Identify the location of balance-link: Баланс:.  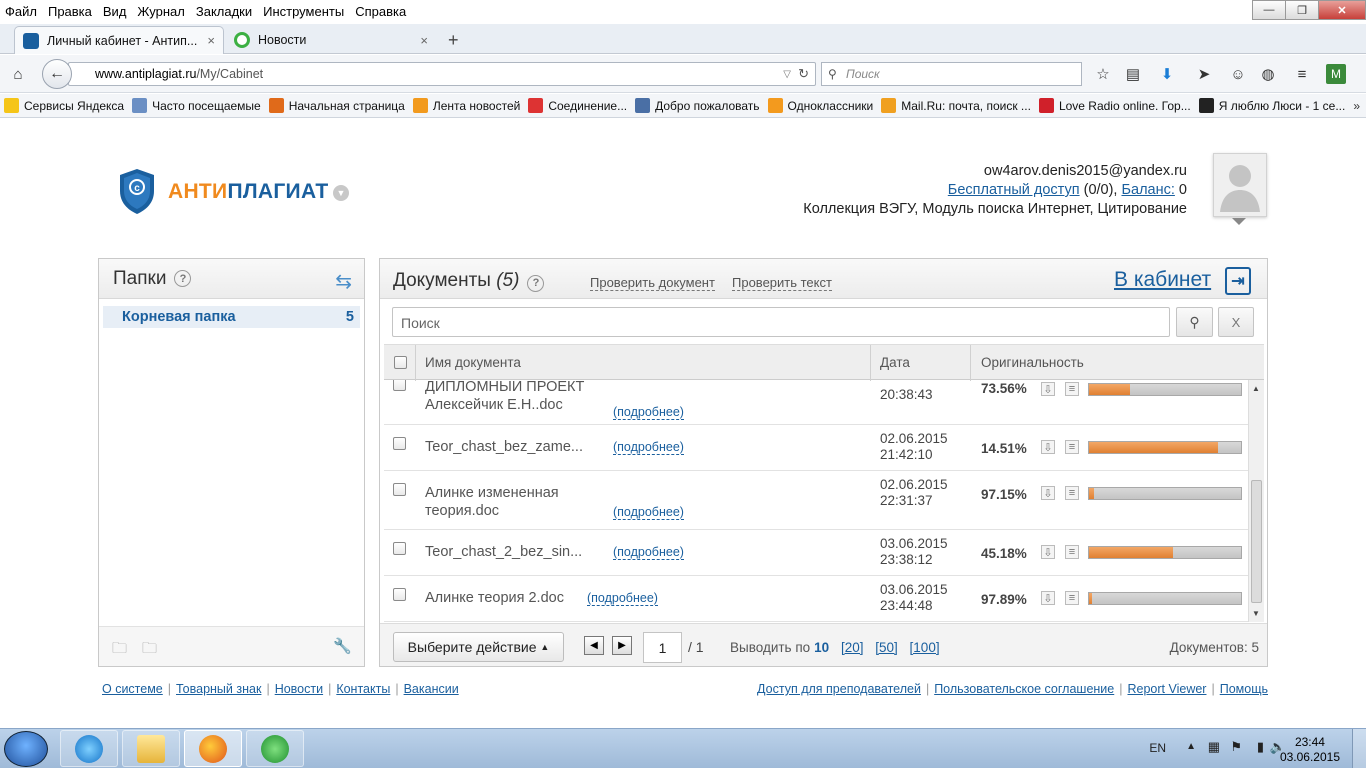
(1147, 190).